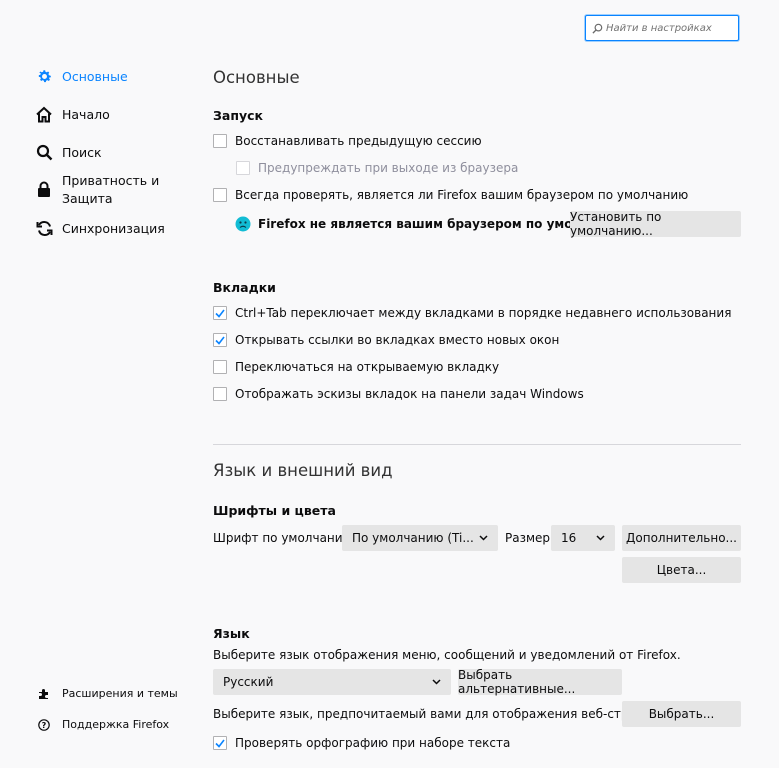 The image size is (779, 768). Describe the element at coordinates (97, 190) in the screenshot. I see `sidebar-item-privacy: Приватность и Защита` at that location.